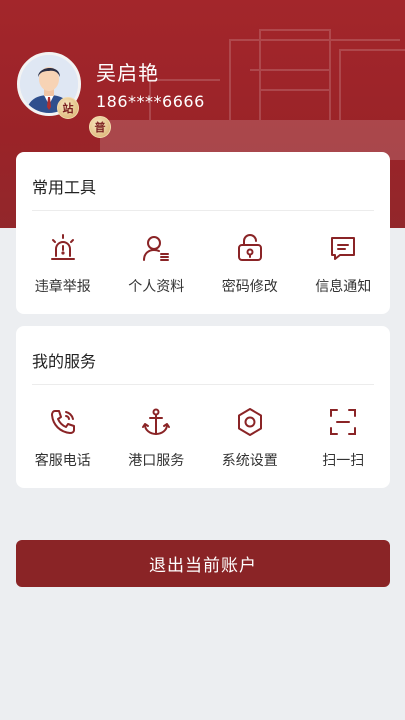 The height and width of the screenshot is (720, 405). I want to click on system-settings-button: 系统设置, so click(250, 438).